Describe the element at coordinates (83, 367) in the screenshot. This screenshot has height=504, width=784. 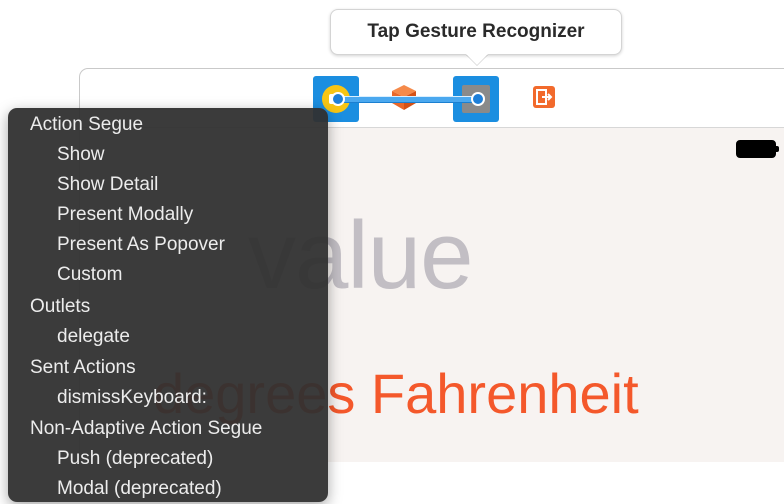
I see `menu-header-sent-actions: Sent Actions` at that location.